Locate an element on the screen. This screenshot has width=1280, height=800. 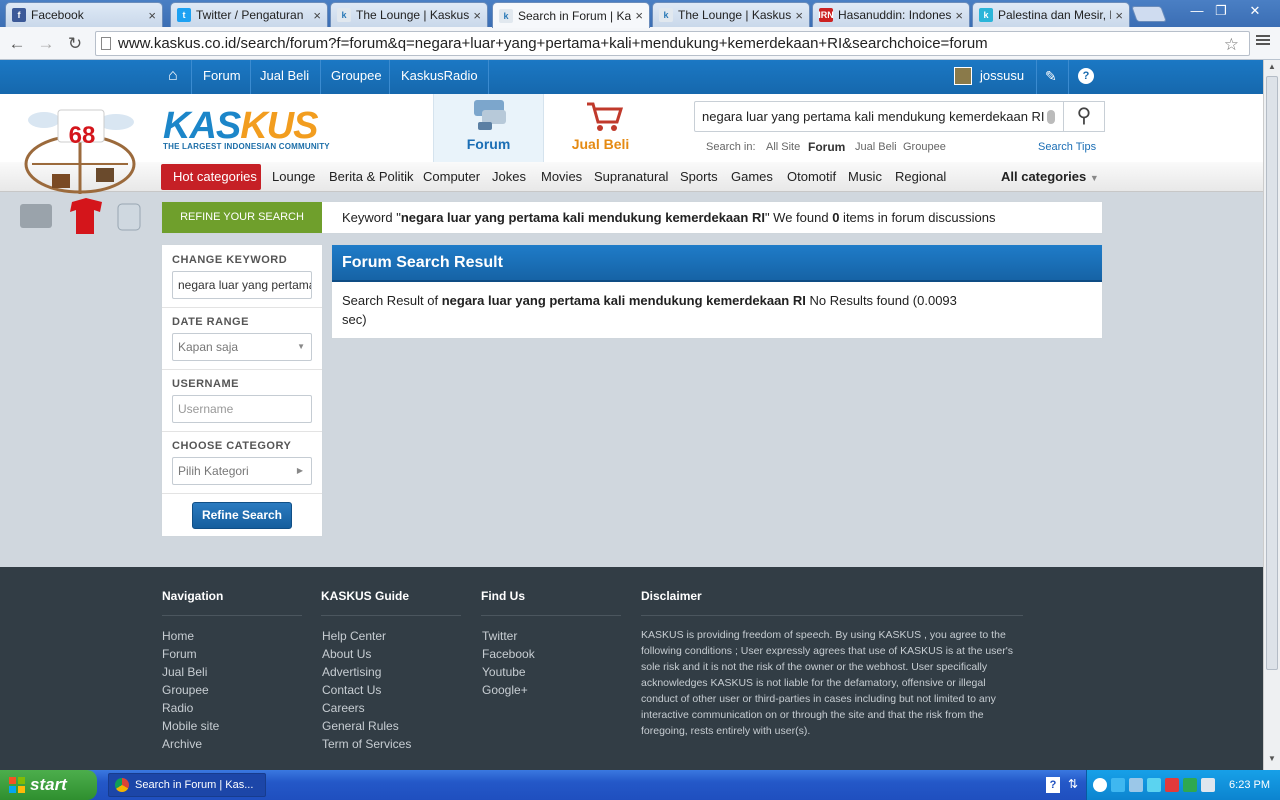
category-item: Supranatural is located at coordinates (631, 177).